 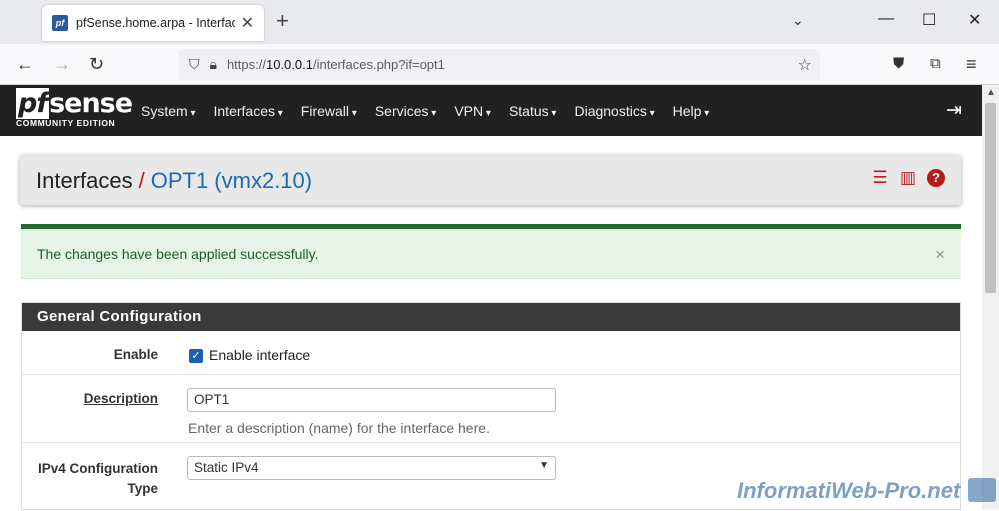 I want to click on extensions-icon: ⧉, so click(x=935, y=64).